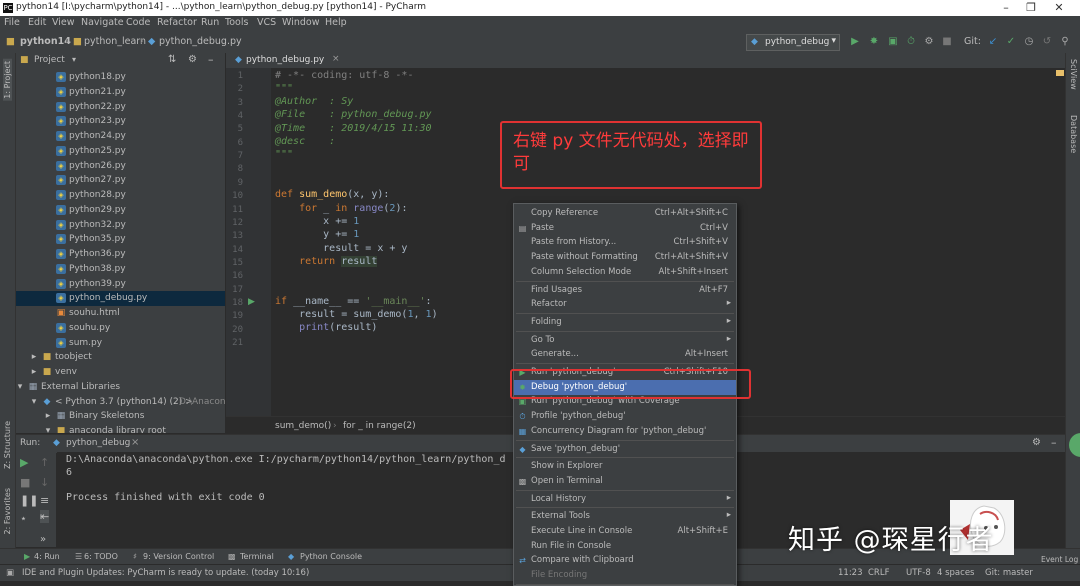  Describe the element at coordinates (850, 573) in the screenshot. I see `status-position: 11:23` at that location.